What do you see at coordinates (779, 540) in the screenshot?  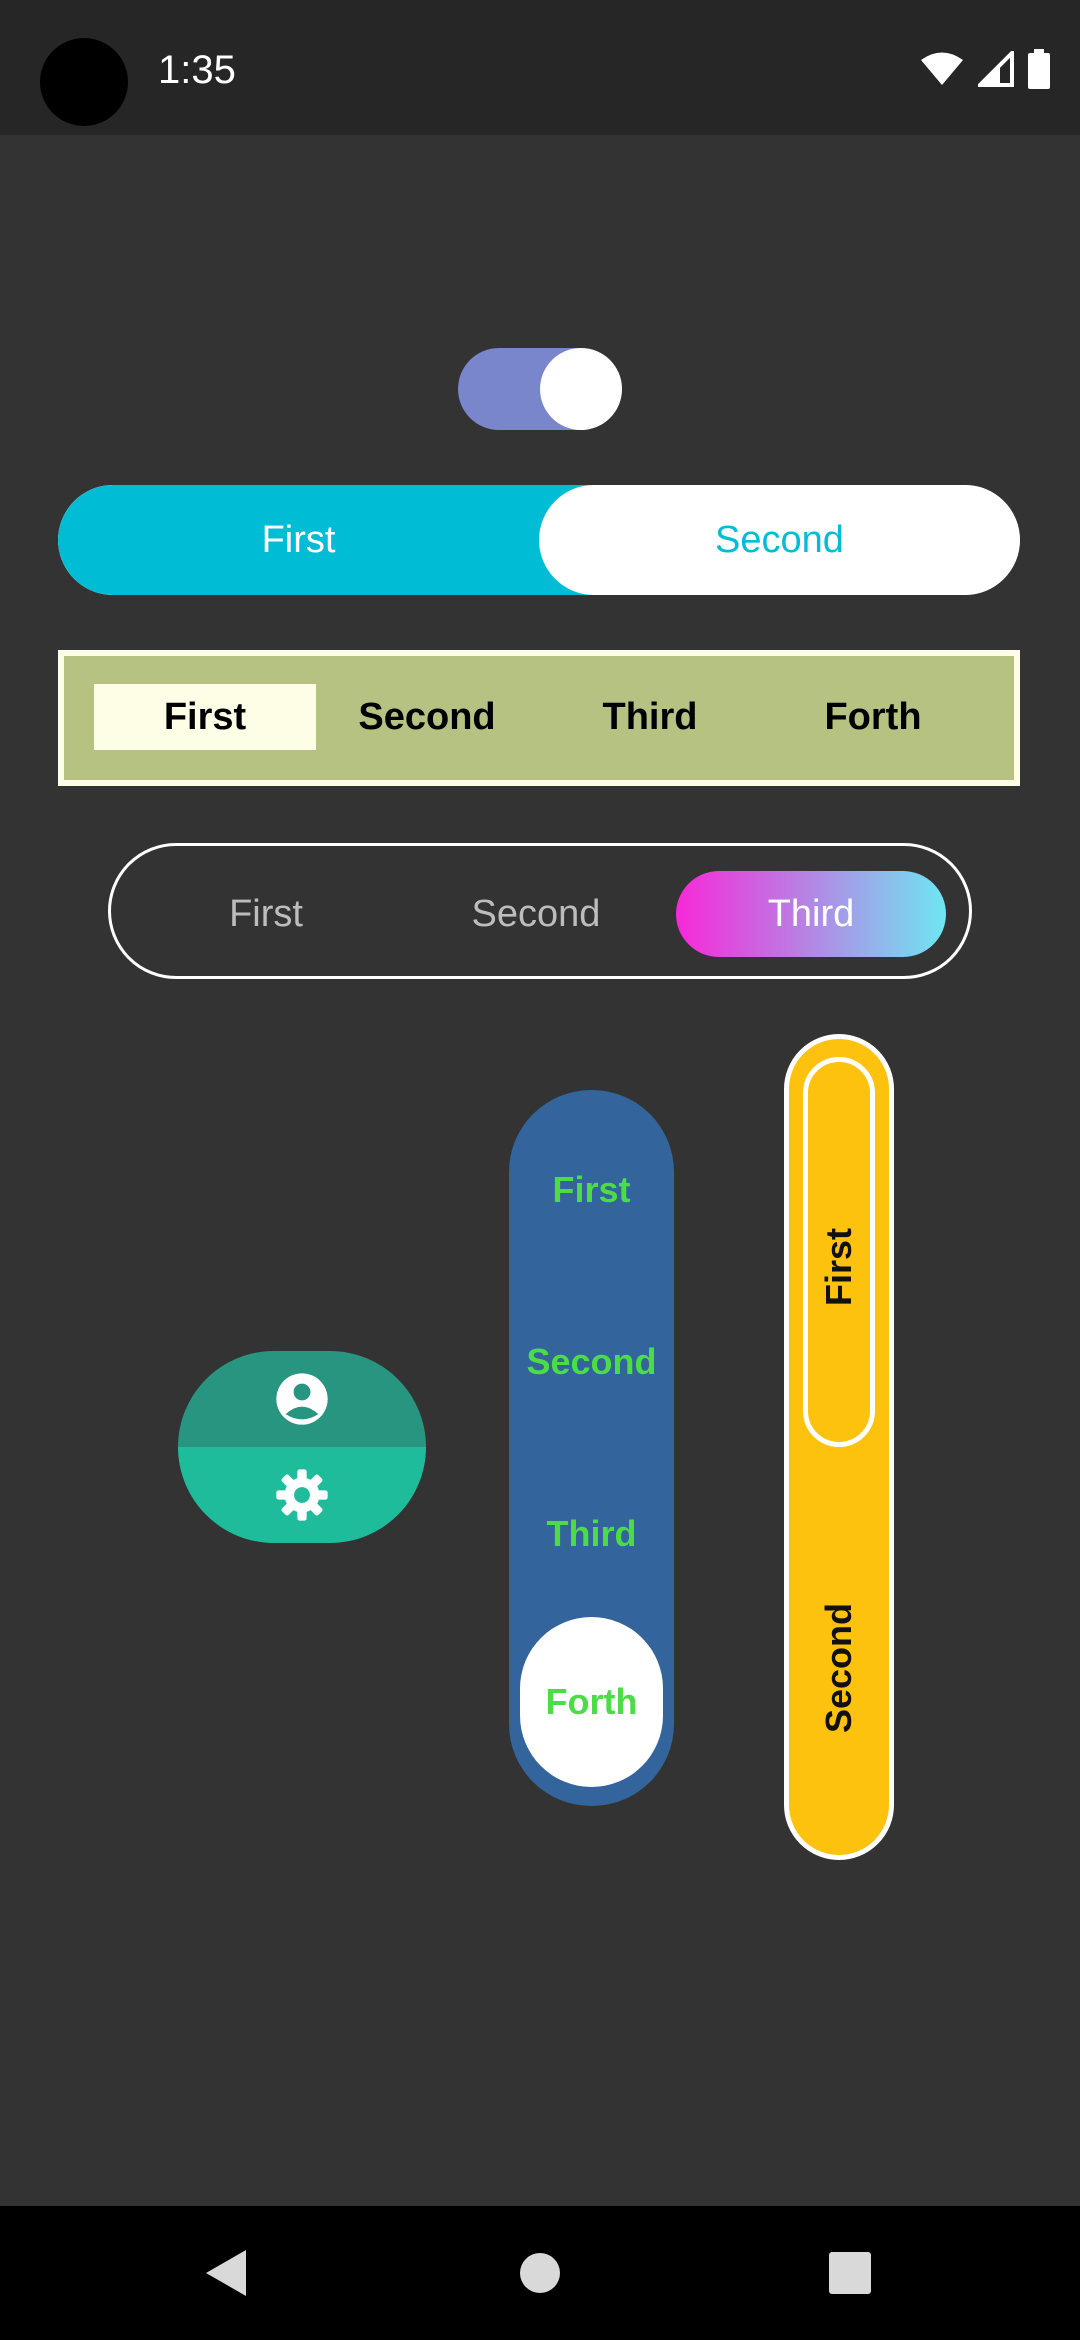 I see `segment-second: Second` at bounding box center [779, 540].